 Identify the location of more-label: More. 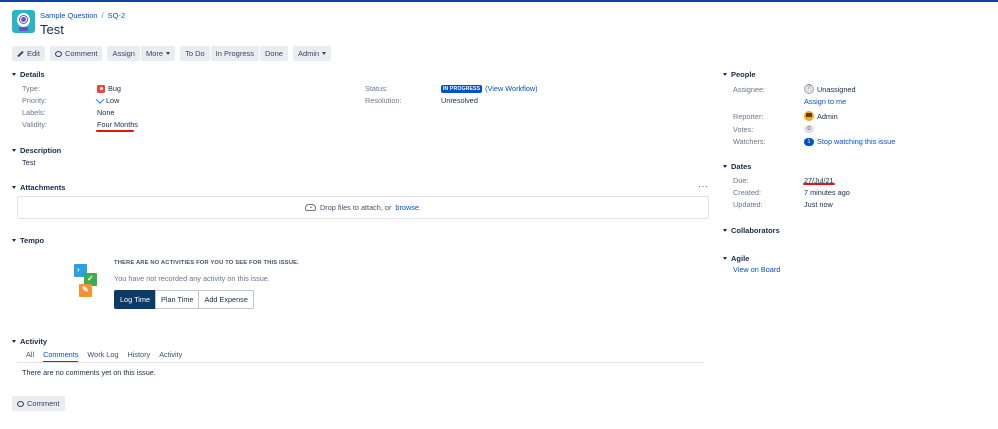
(154, 53).